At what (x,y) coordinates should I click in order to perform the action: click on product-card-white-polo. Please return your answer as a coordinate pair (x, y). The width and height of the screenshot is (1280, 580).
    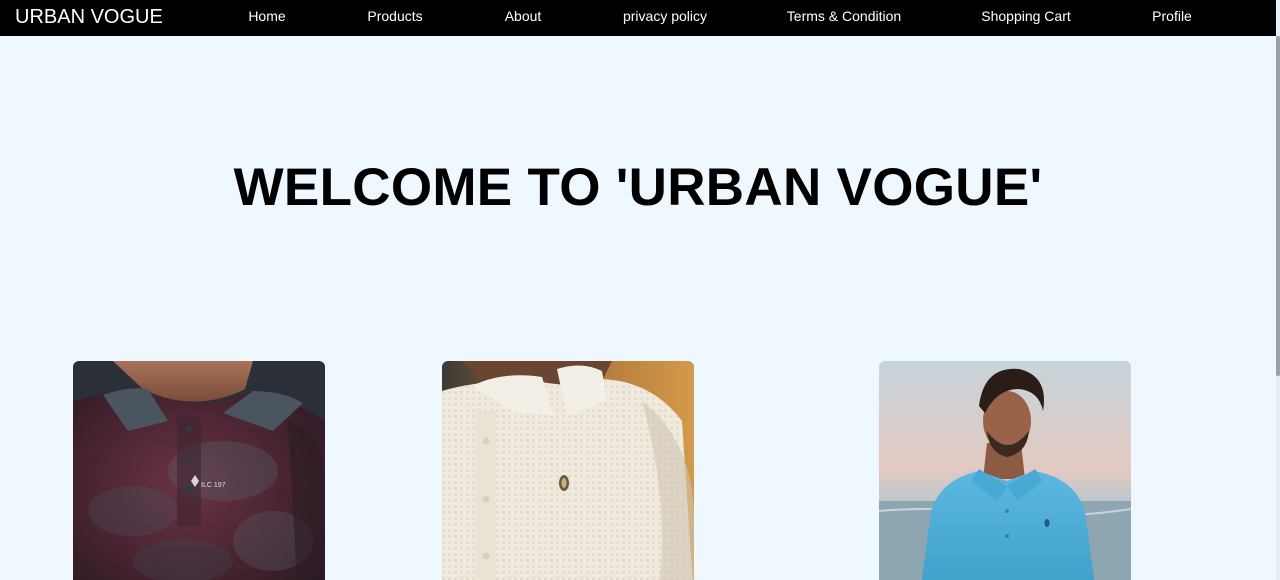
    Looking at the image, I should click on (568, 470).